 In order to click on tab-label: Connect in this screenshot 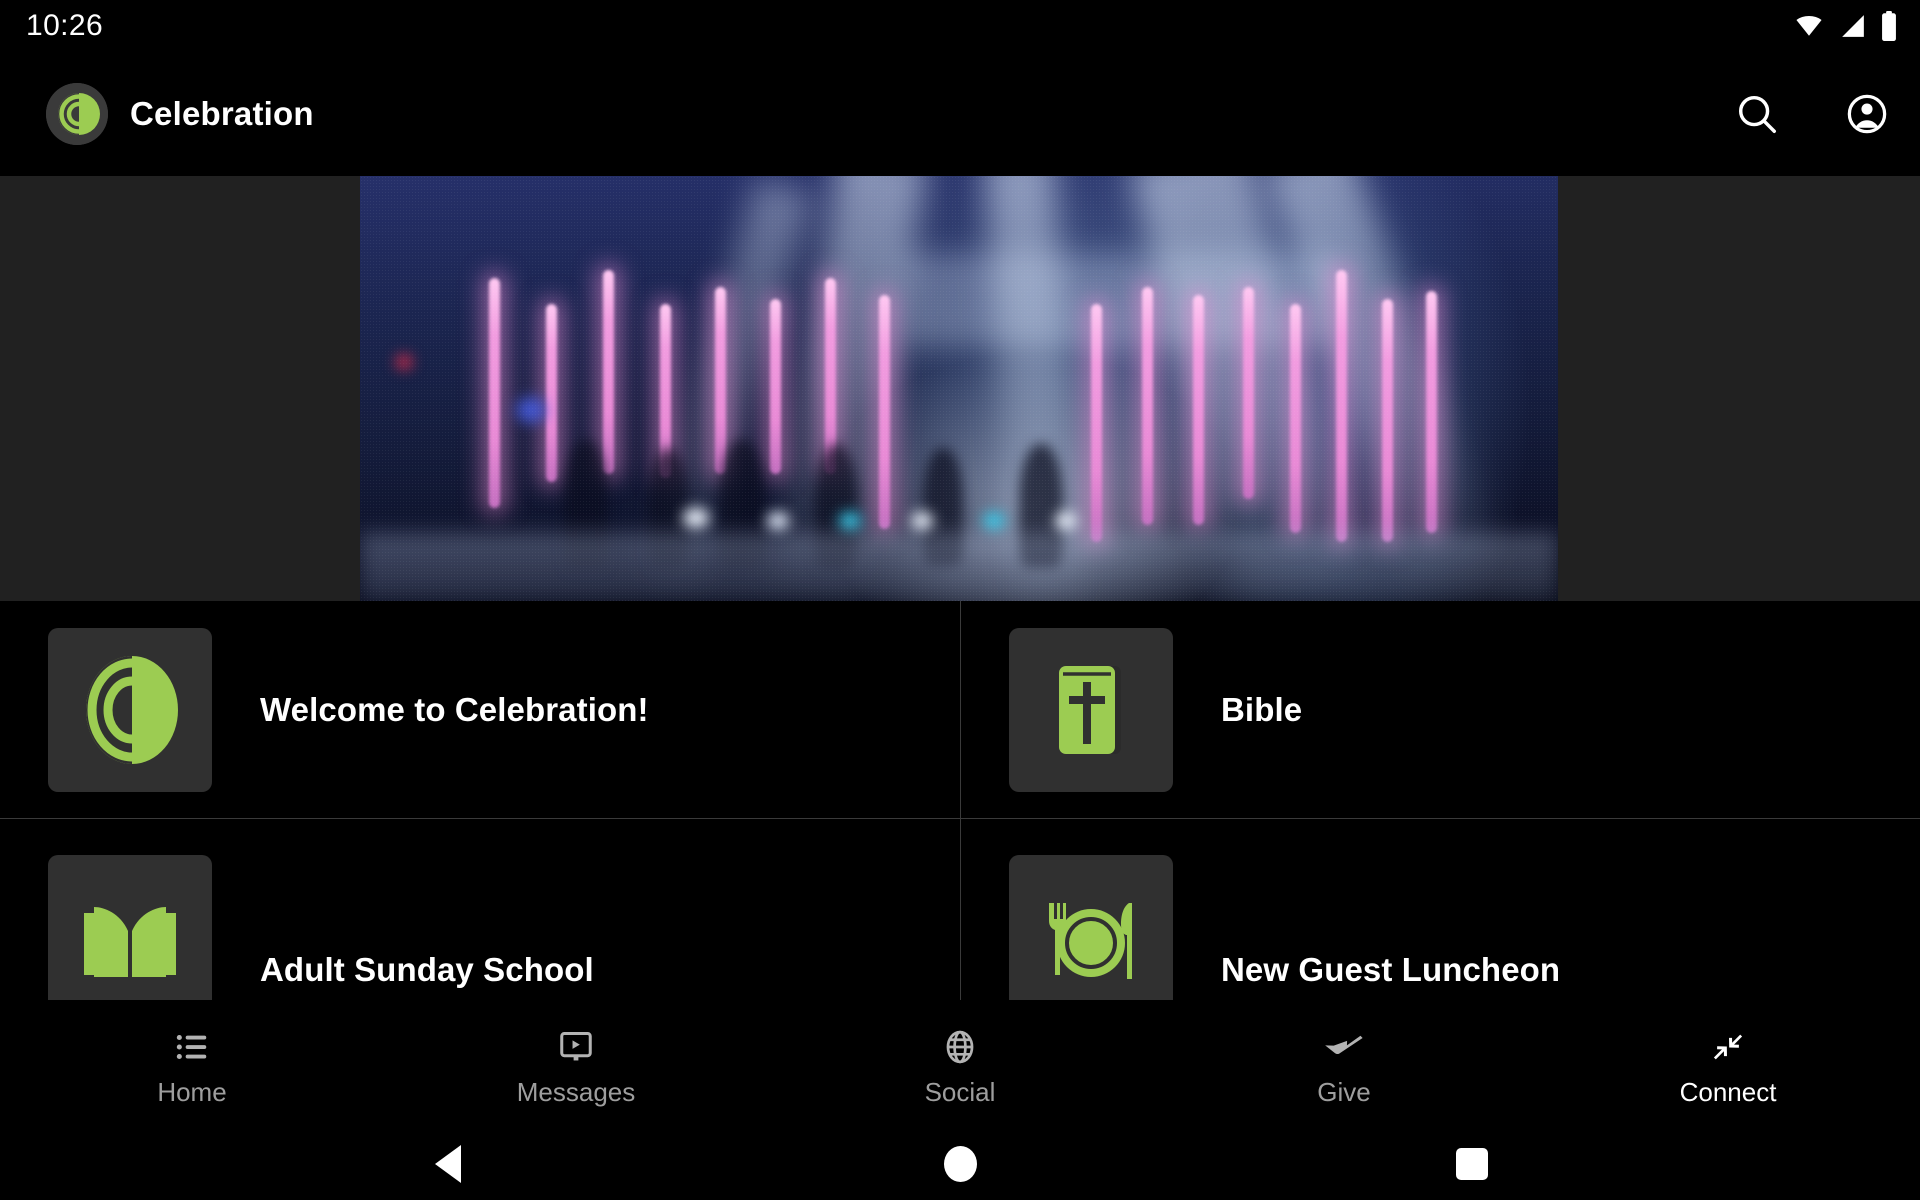, I will do `click(1728, 1091)`.